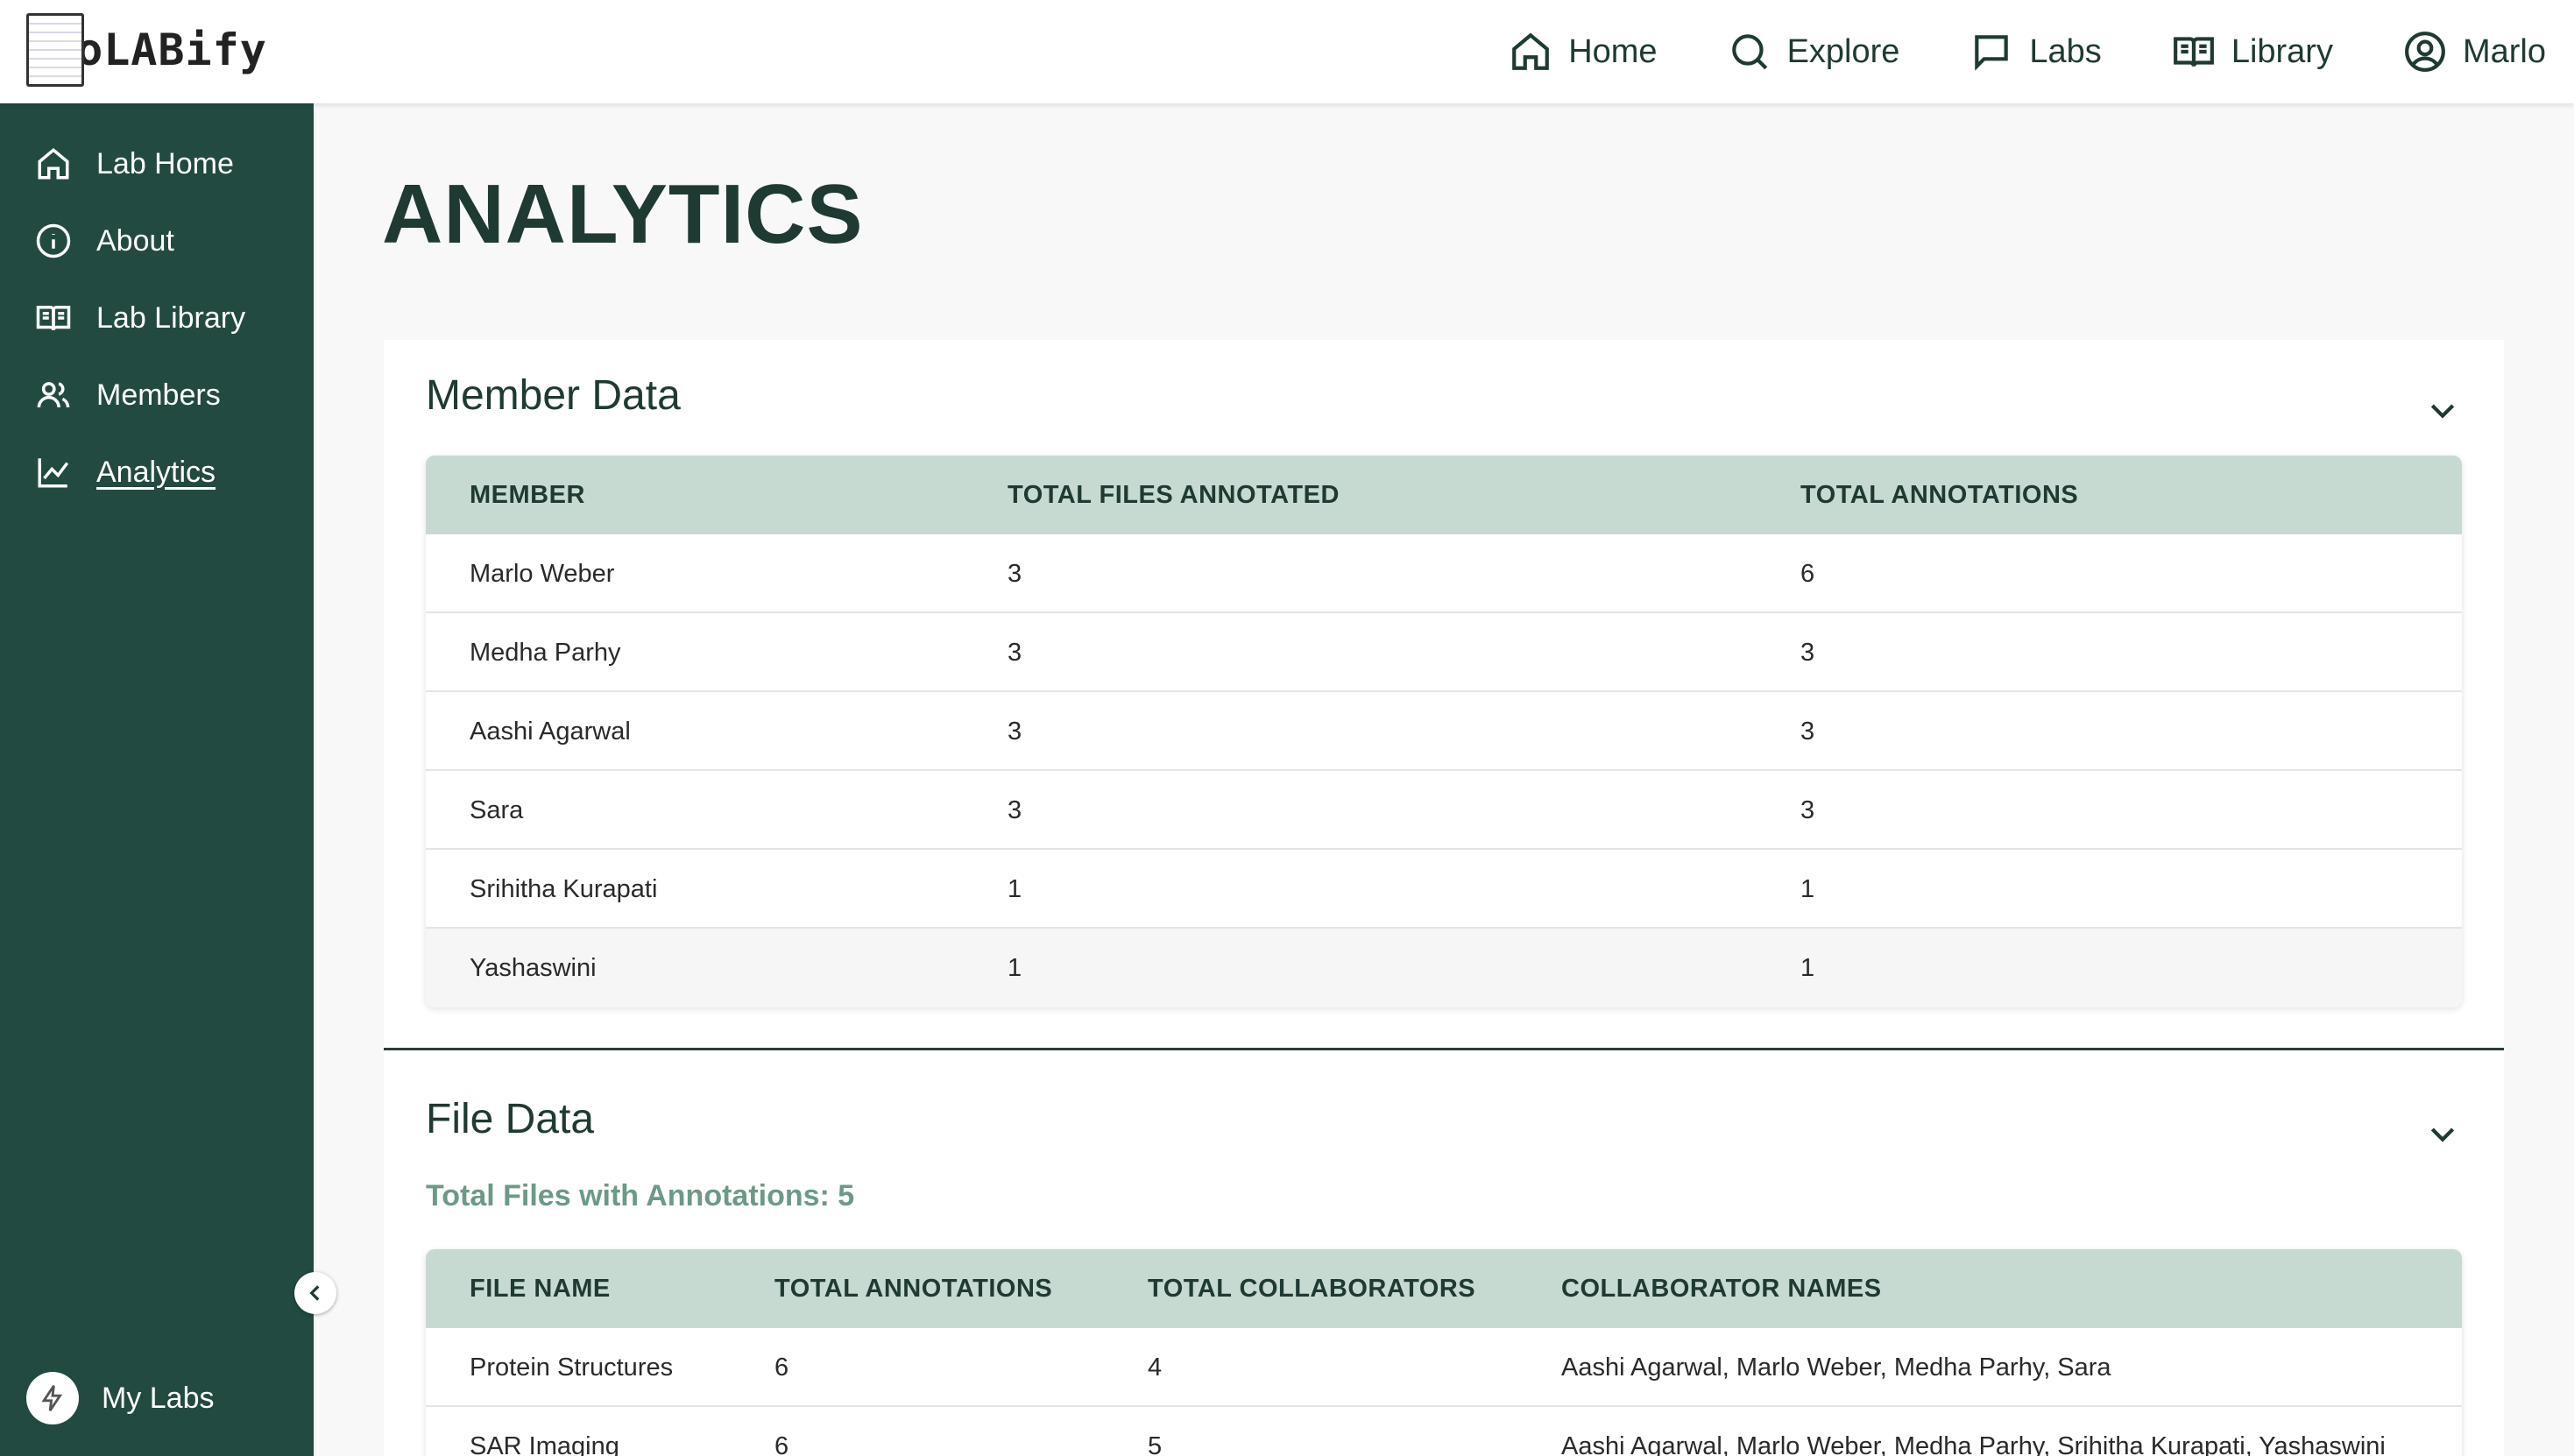 The height and width of the screenshot is (1456, 2574). What do you see at coordinates (1444, 1049) in the screenshot?
I see `section-divider` at bounding box center [1444, 1049].